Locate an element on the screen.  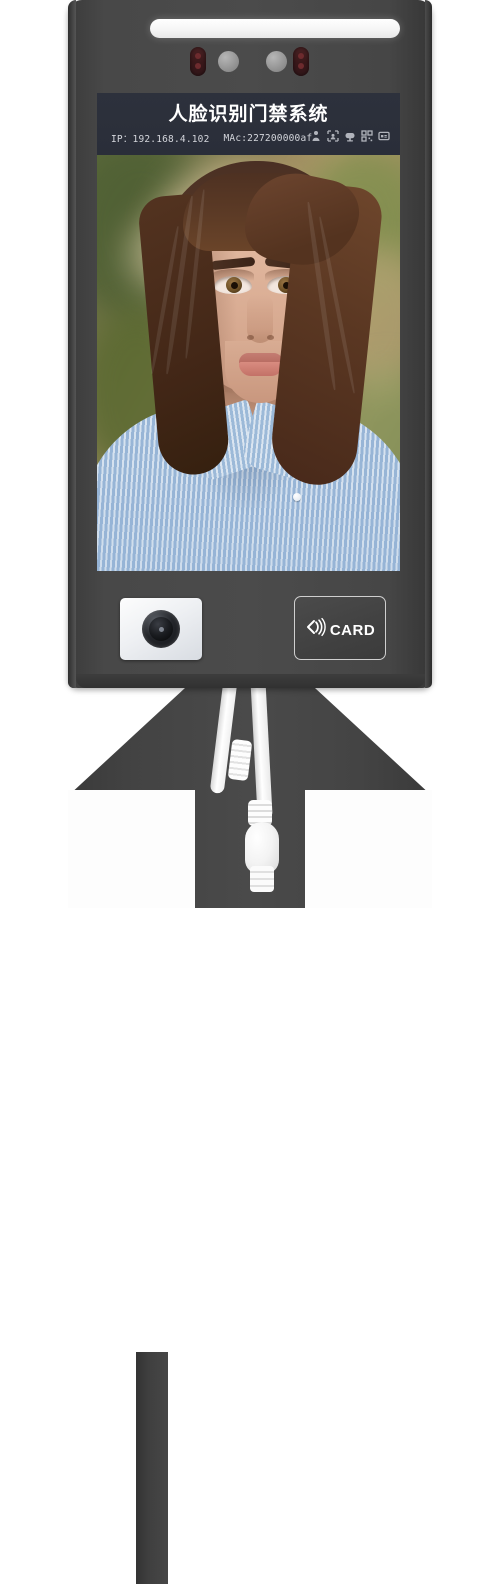
camera-lens-inner is located at coordinates (161, 629).